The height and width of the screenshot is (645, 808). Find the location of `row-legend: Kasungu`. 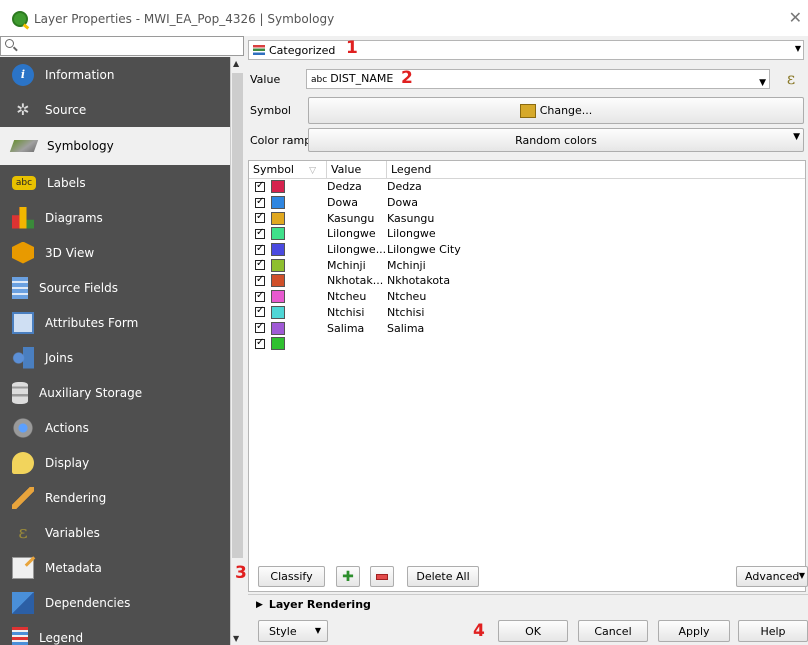

row-legend: Kasungu is located at coordinates (410, 218).